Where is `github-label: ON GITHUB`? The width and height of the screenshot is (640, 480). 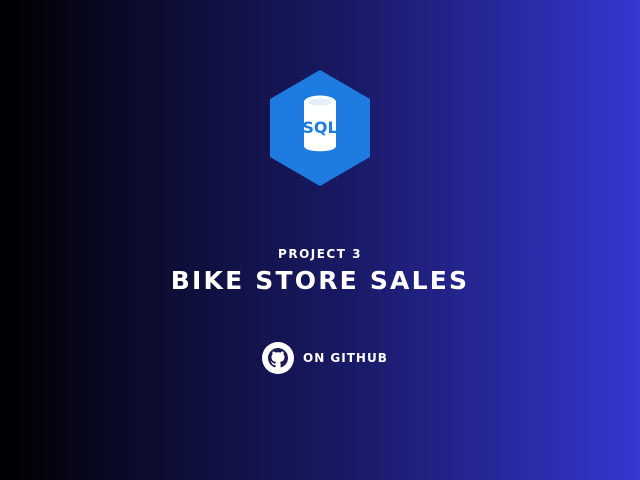
github-label: ON GITHUB is located at coordinates (345, 358).